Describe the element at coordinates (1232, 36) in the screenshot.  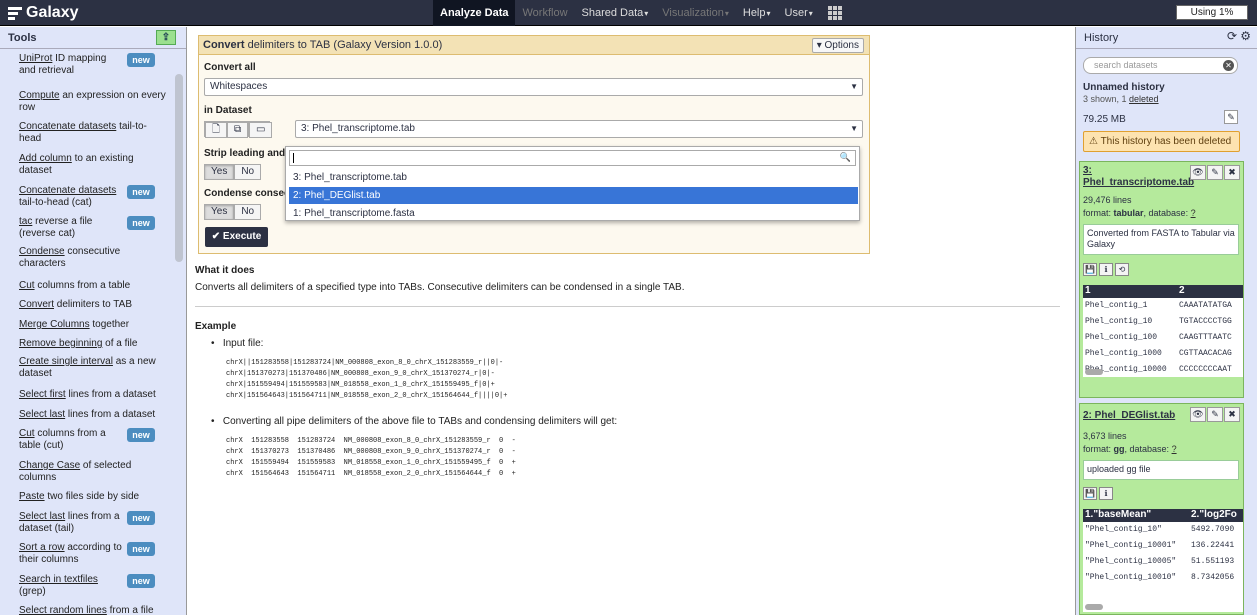
I see `refresh-icon: ⟳` at that location.